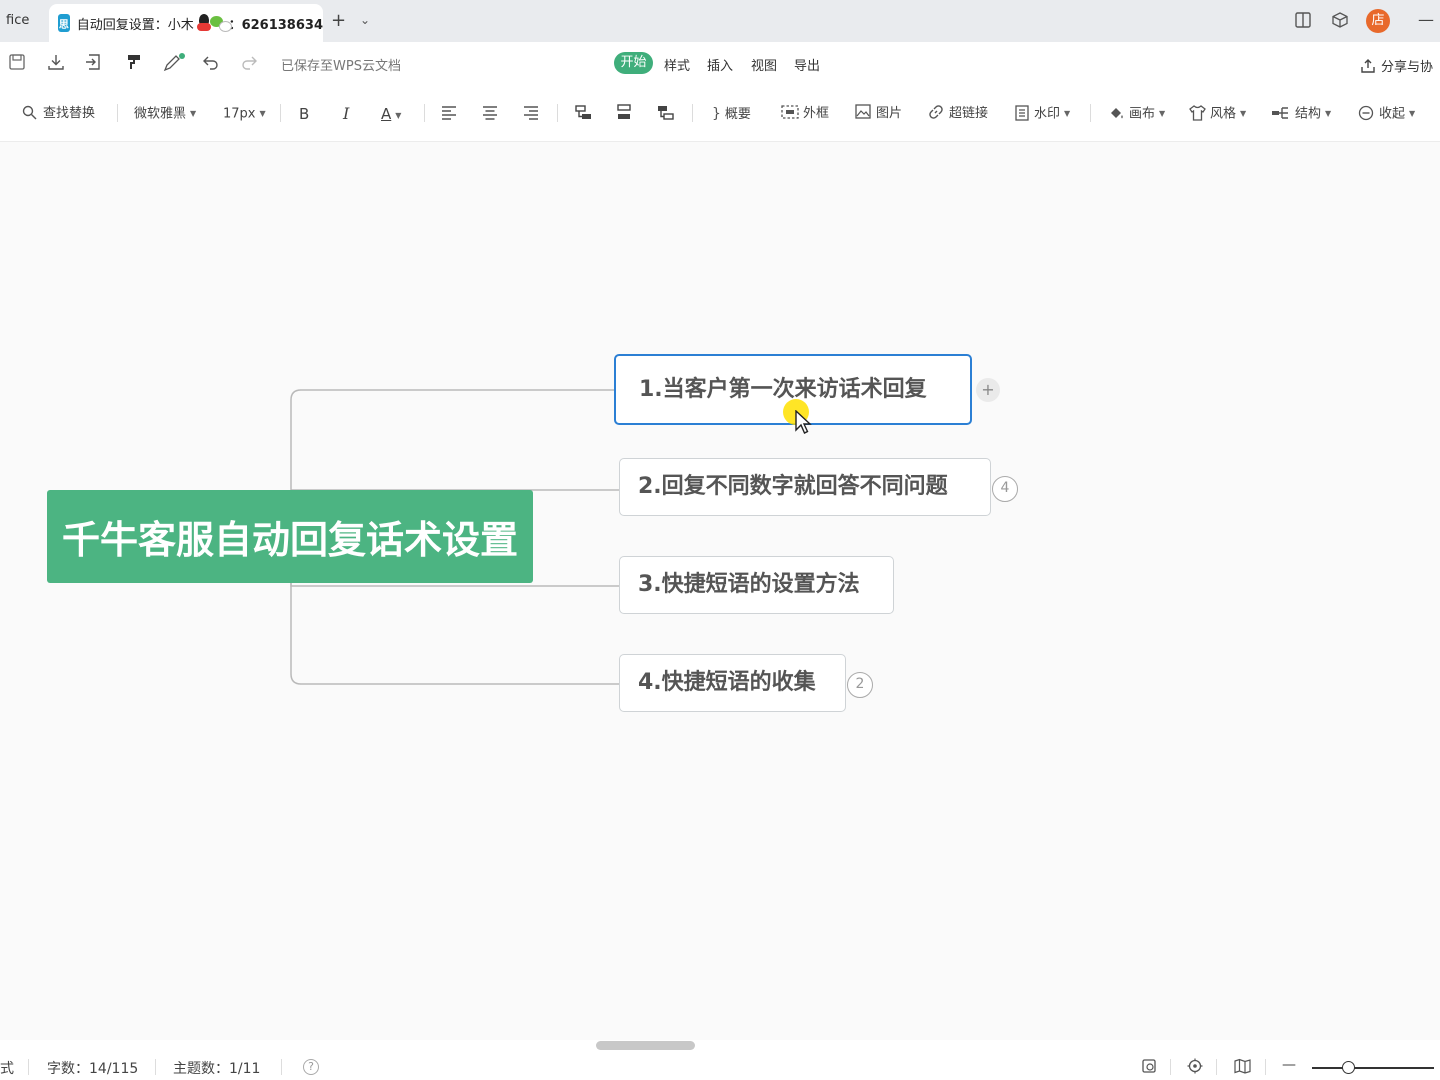 The image size is (1440, 1080). What do you see at coordinates (1242, 1068) in the screenshot?
I see `map-icon` at bounding box center [1242, 1068].